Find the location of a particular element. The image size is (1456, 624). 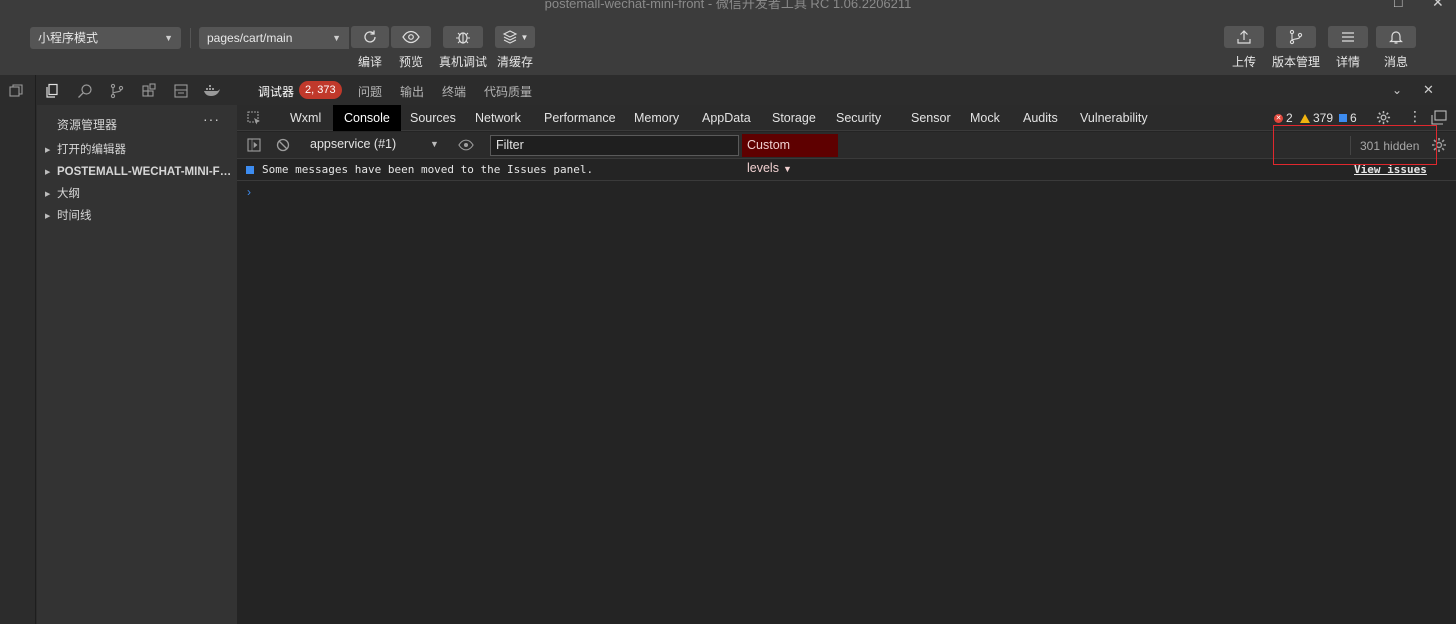

debugger-tabs: 调试器 2, 373 问题 输出 终端 代码质量 ⌄ ✕ is located at coordinates (846, 90).